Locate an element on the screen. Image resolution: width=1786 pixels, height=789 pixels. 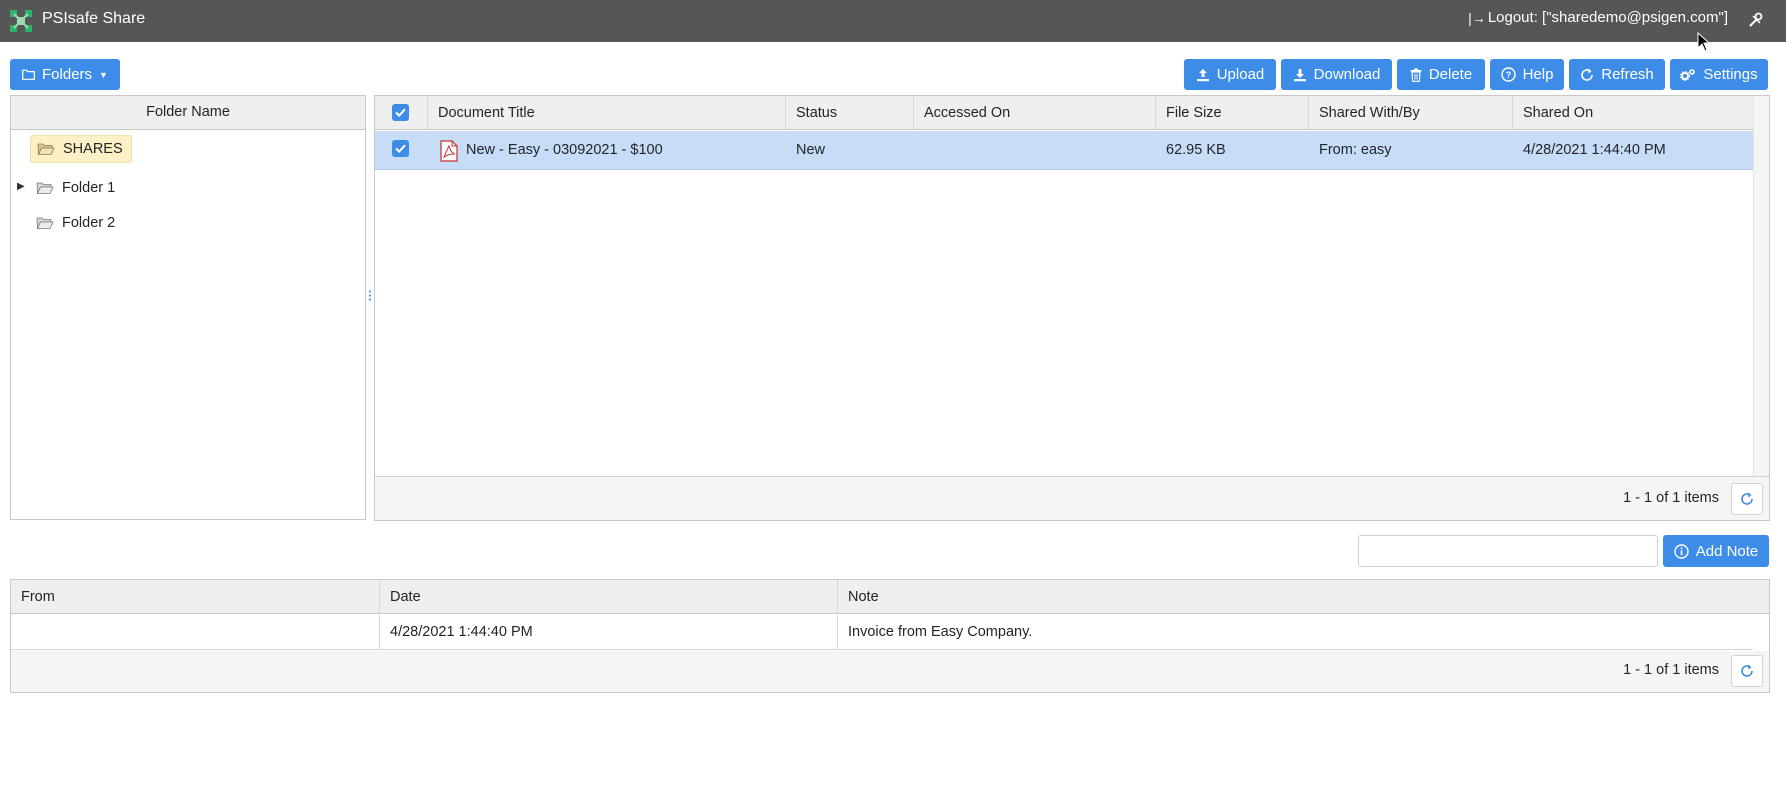
pdf-icon is located at coordinates (449, 151).